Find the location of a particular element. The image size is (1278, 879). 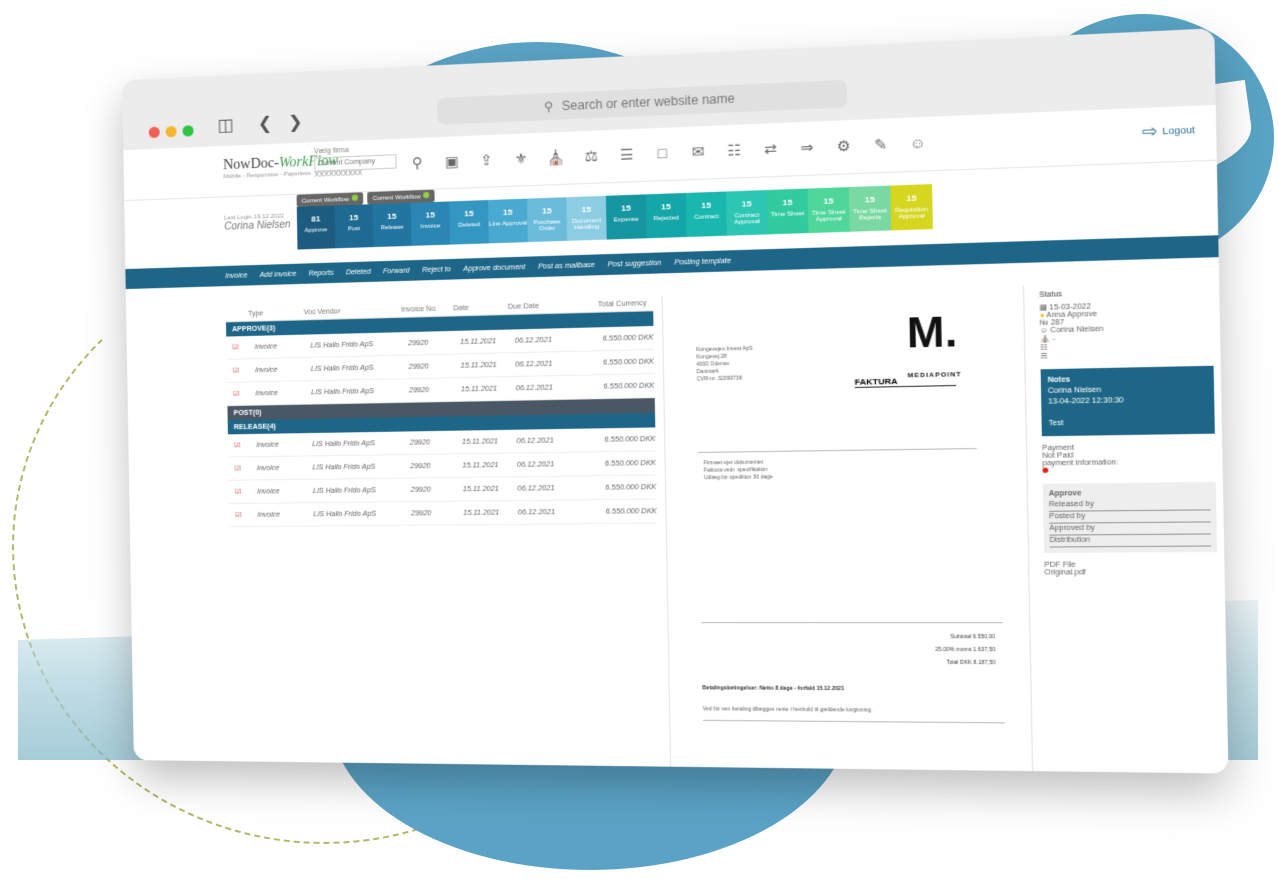

sidebar-icon: ◫ is located at coordinates (225, 125).